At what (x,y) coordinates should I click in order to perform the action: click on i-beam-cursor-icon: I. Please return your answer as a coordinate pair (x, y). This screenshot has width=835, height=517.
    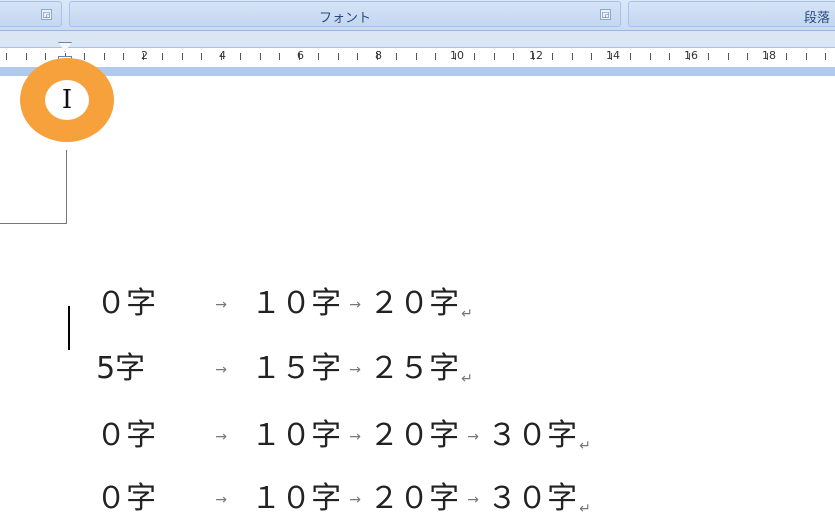
    Looking at the image, I should click on (67, 100).